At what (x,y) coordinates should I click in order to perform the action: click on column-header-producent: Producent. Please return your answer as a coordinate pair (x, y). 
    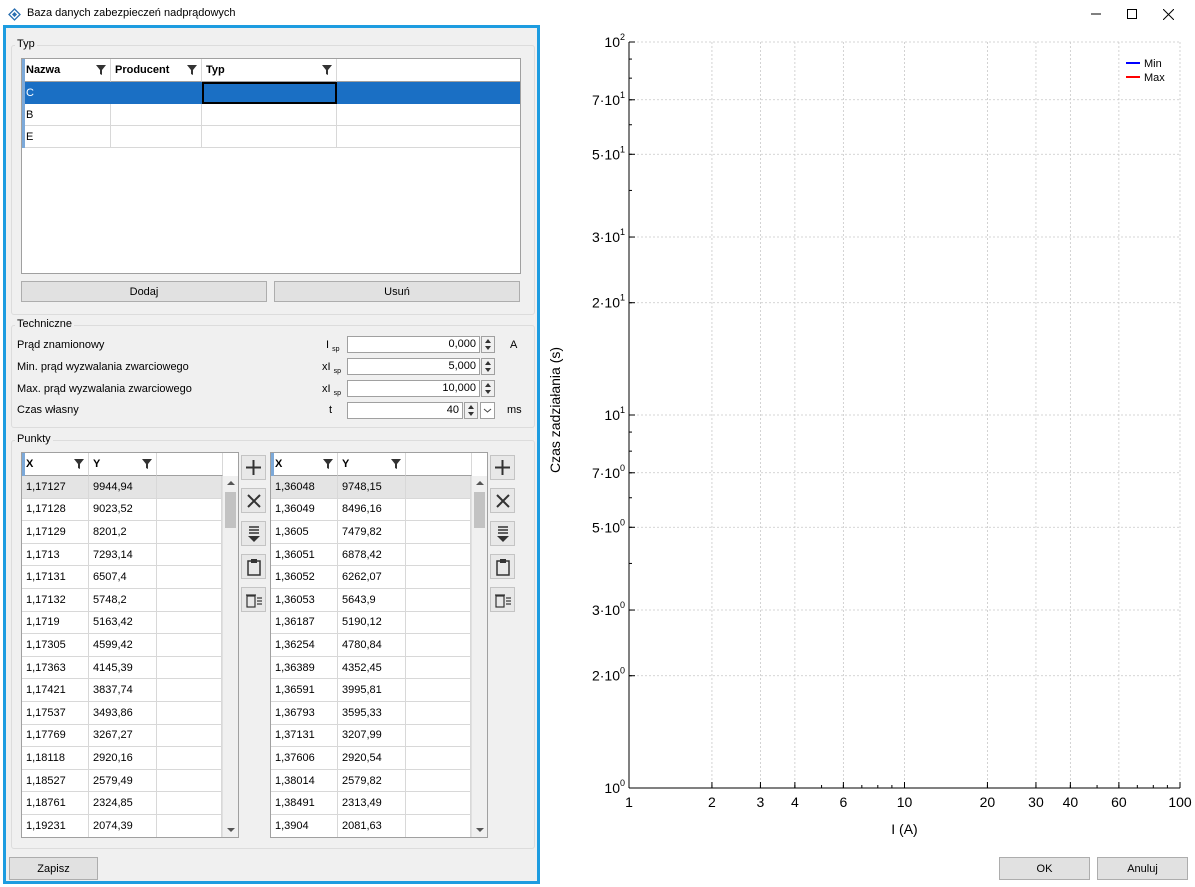
    Looking at the image, I should click on (156, 70).